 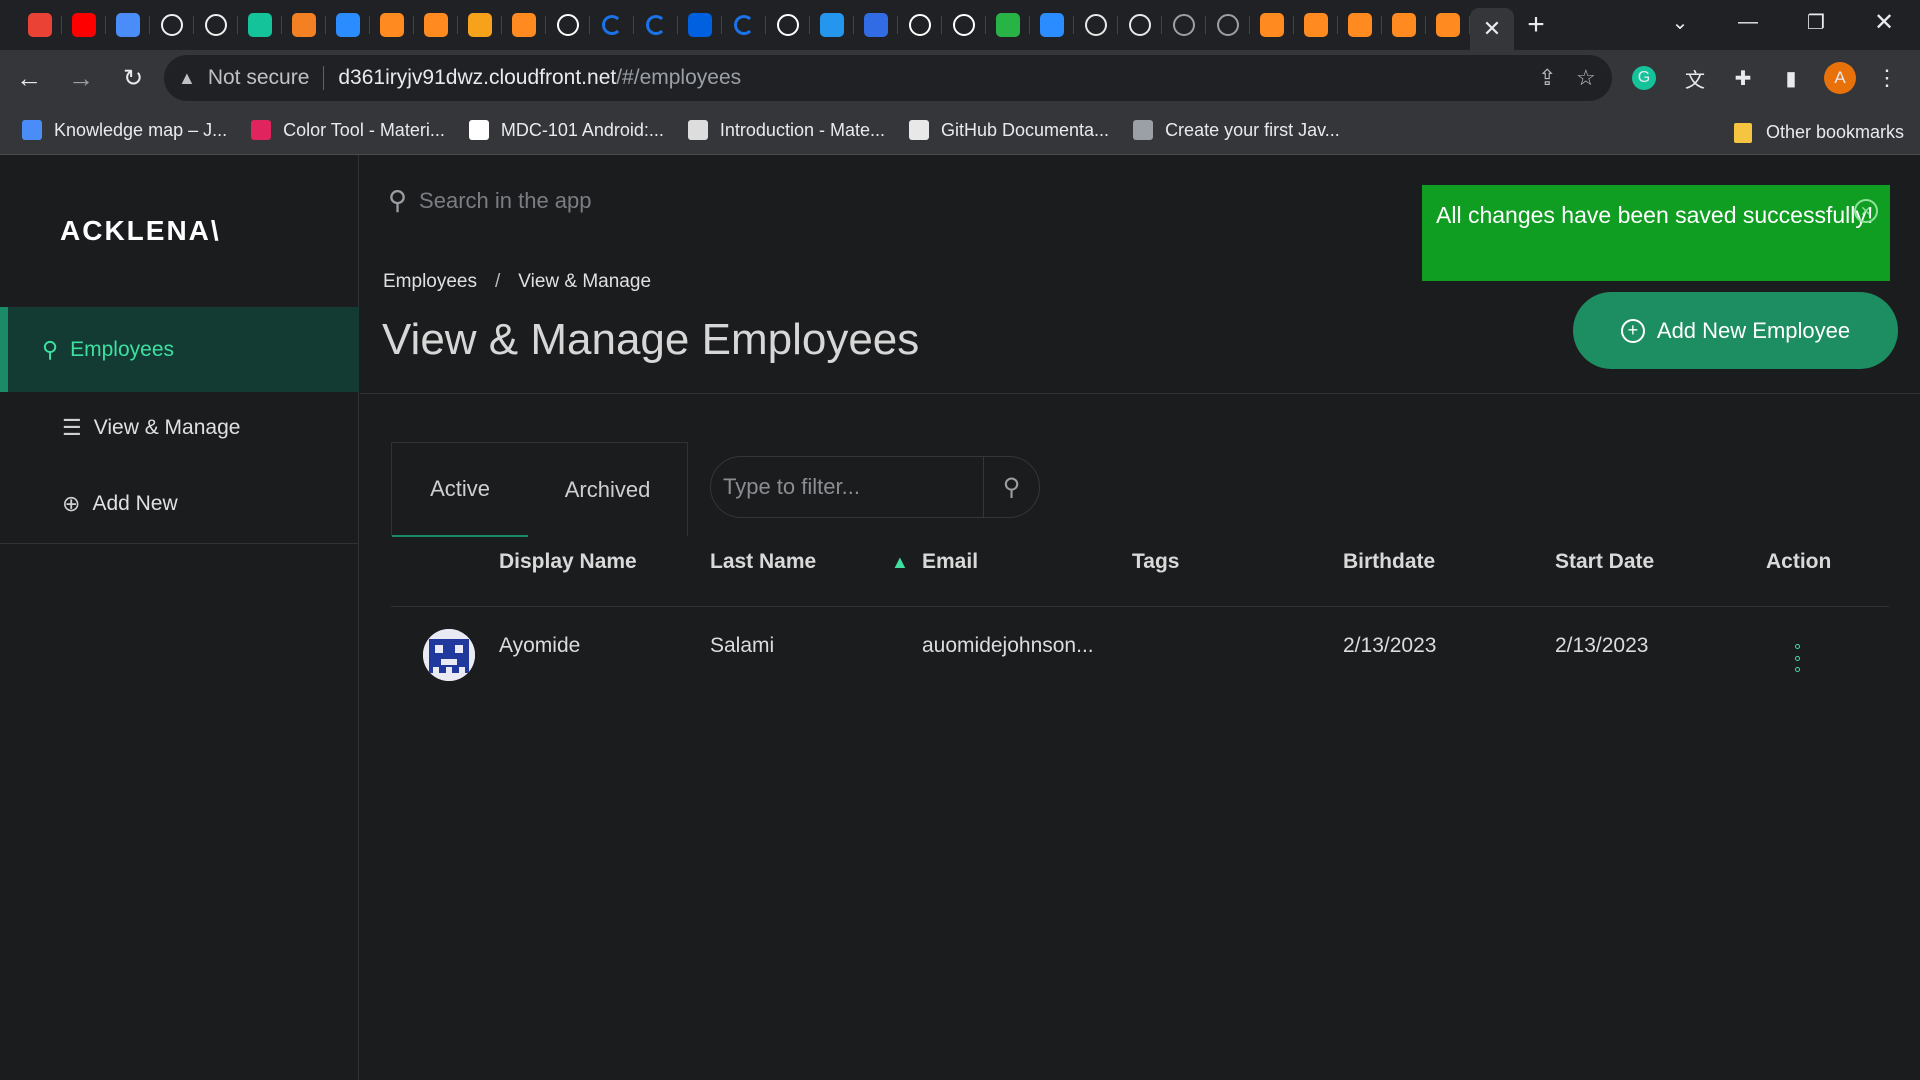 I want to click on profile-avatar: A, so click(x=1840, y=78).